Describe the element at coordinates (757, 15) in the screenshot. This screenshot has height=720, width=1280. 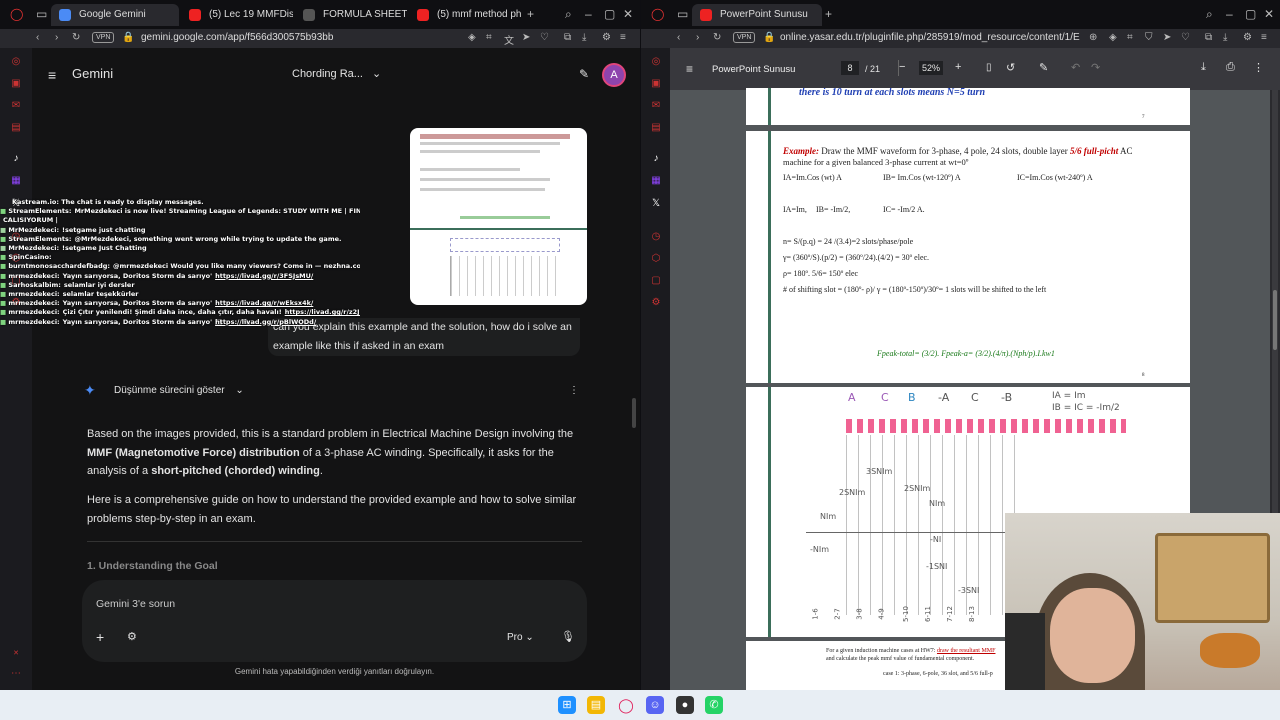
I see `tab-powerpoint: PowerPoint Sunusu` at that location.